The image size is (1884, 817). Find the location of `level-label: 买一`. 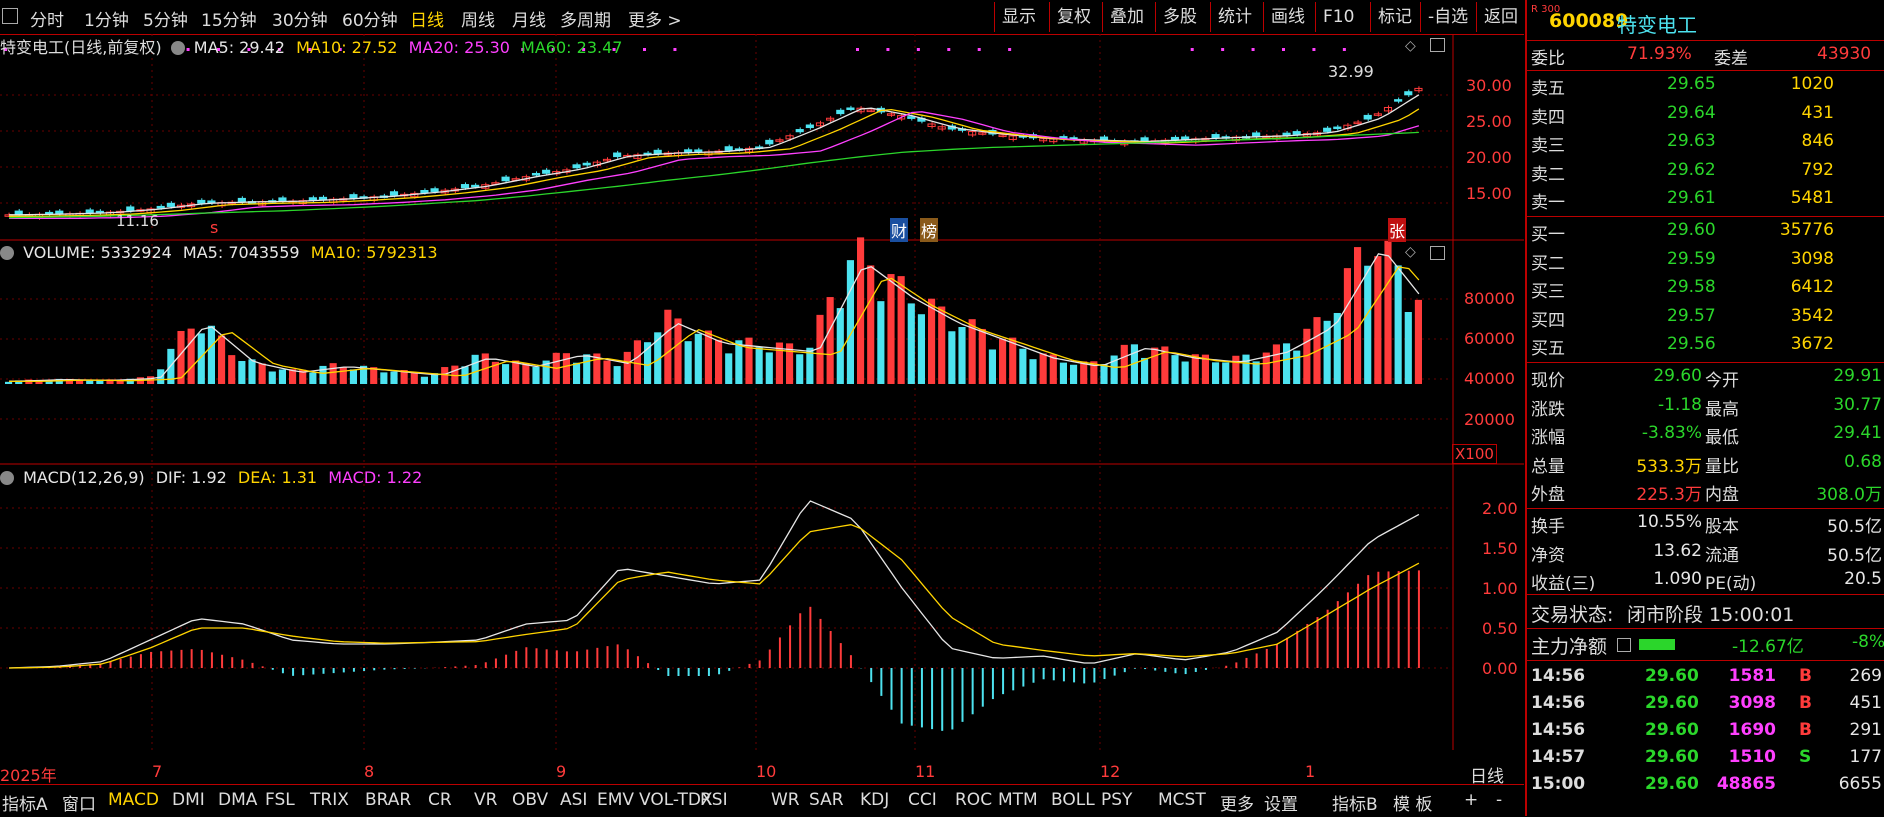

level-label: 买一 is located at coordinates (1548, 235).